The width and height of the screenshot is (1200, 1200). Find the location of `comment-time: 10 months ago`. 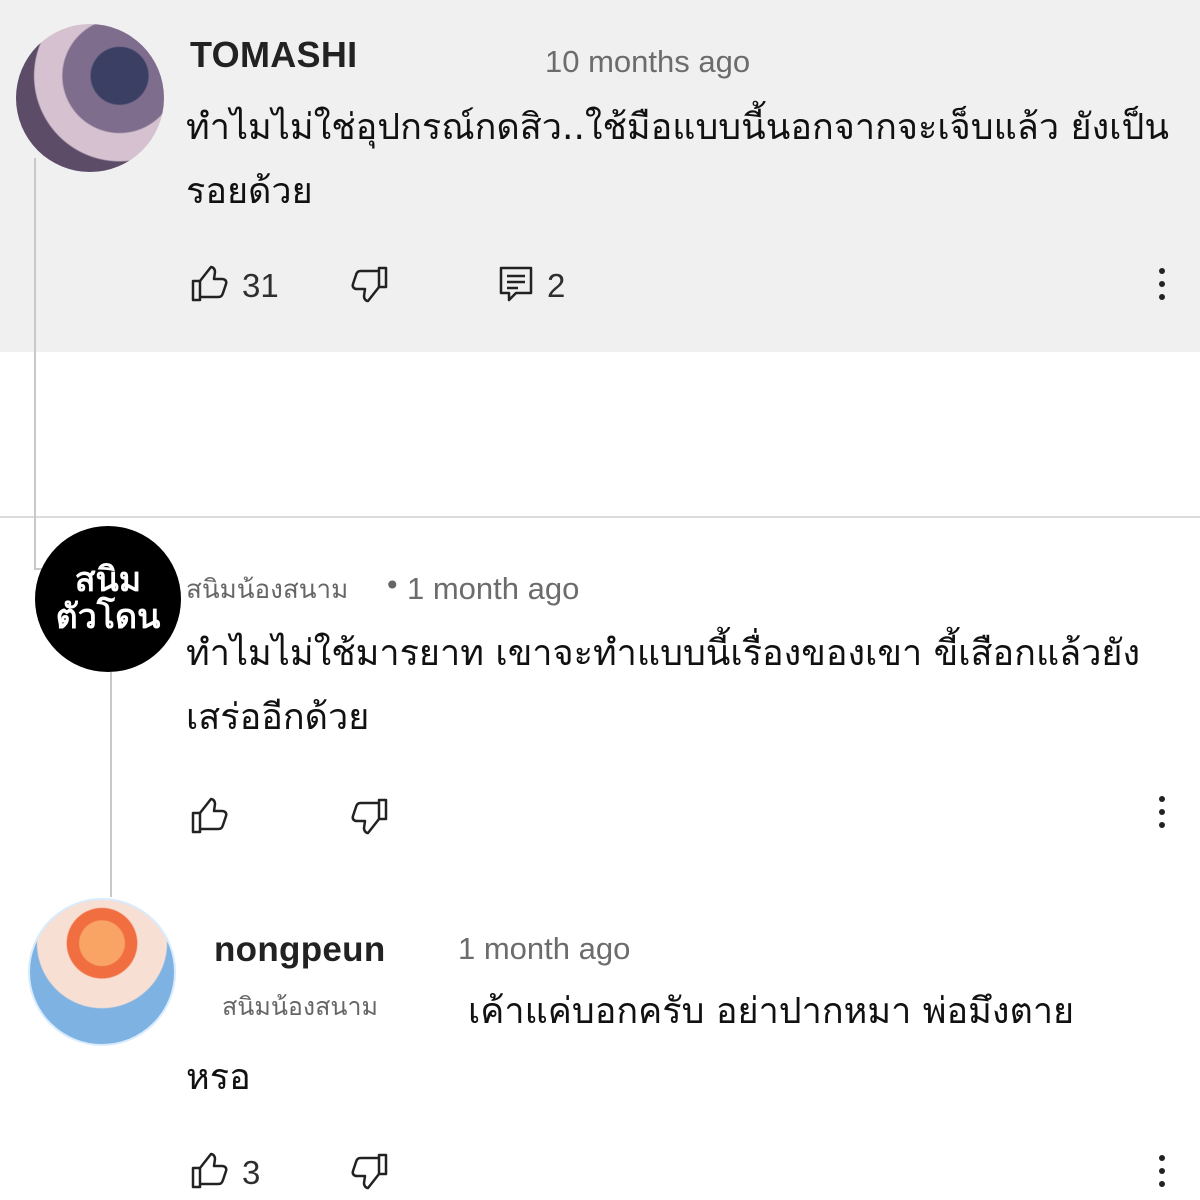

comment-time: 10 months ago is located at coordinates (648, 61).